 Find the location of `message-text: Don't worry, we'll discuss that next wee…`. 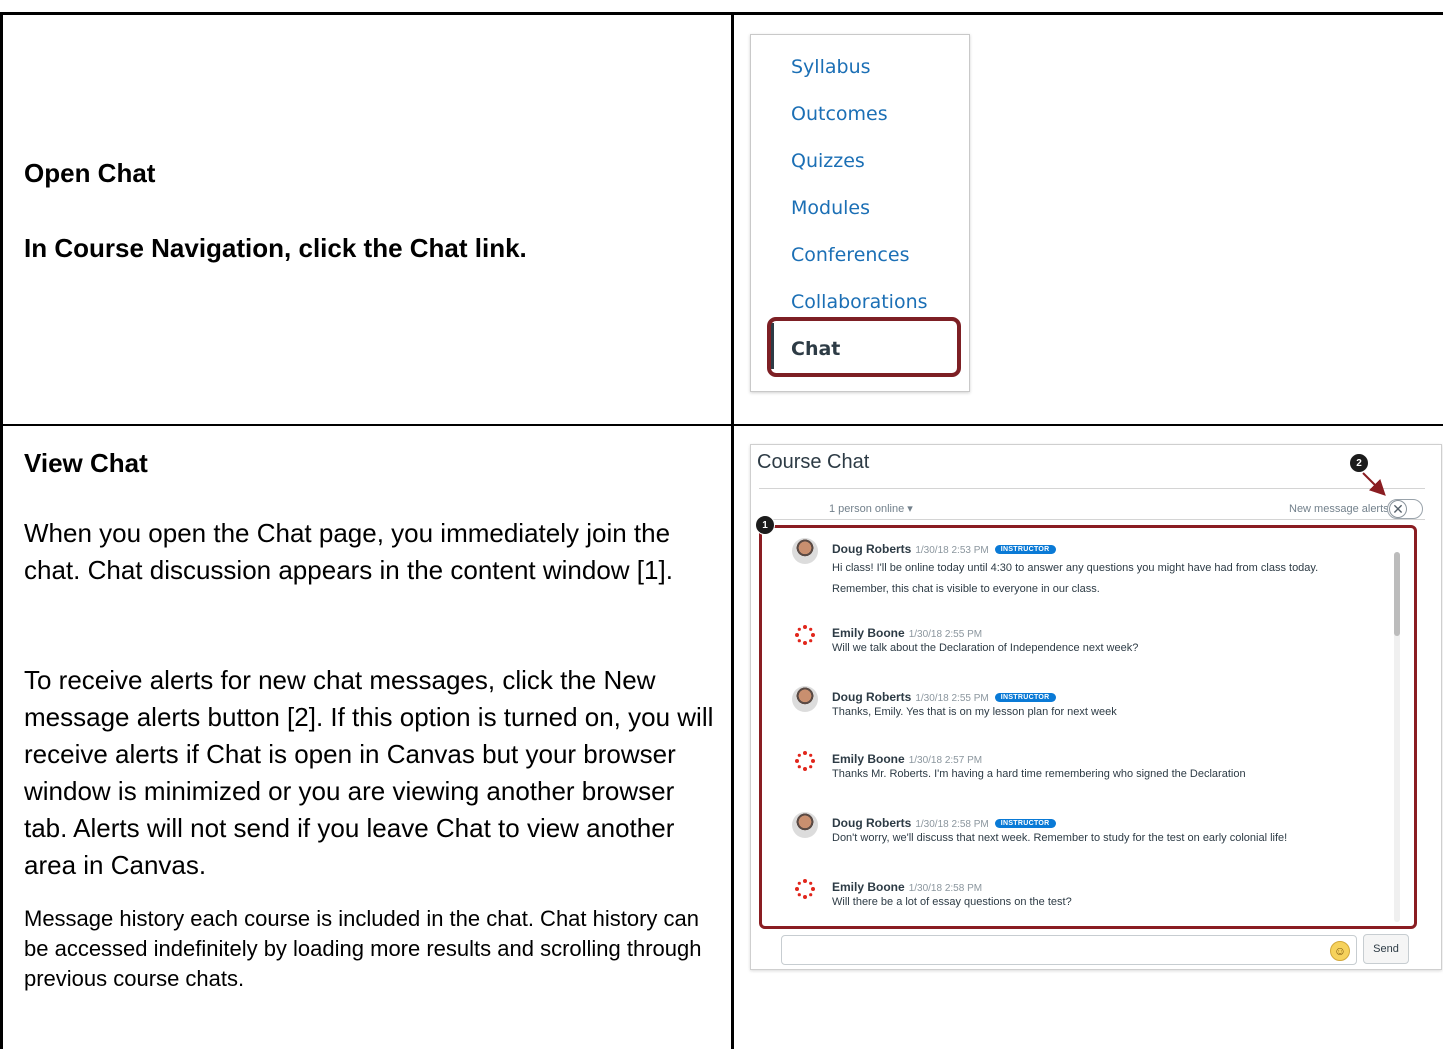

message-text: Don't worry, we'll discuss that next wee… is located at coordinates (1060, 838).